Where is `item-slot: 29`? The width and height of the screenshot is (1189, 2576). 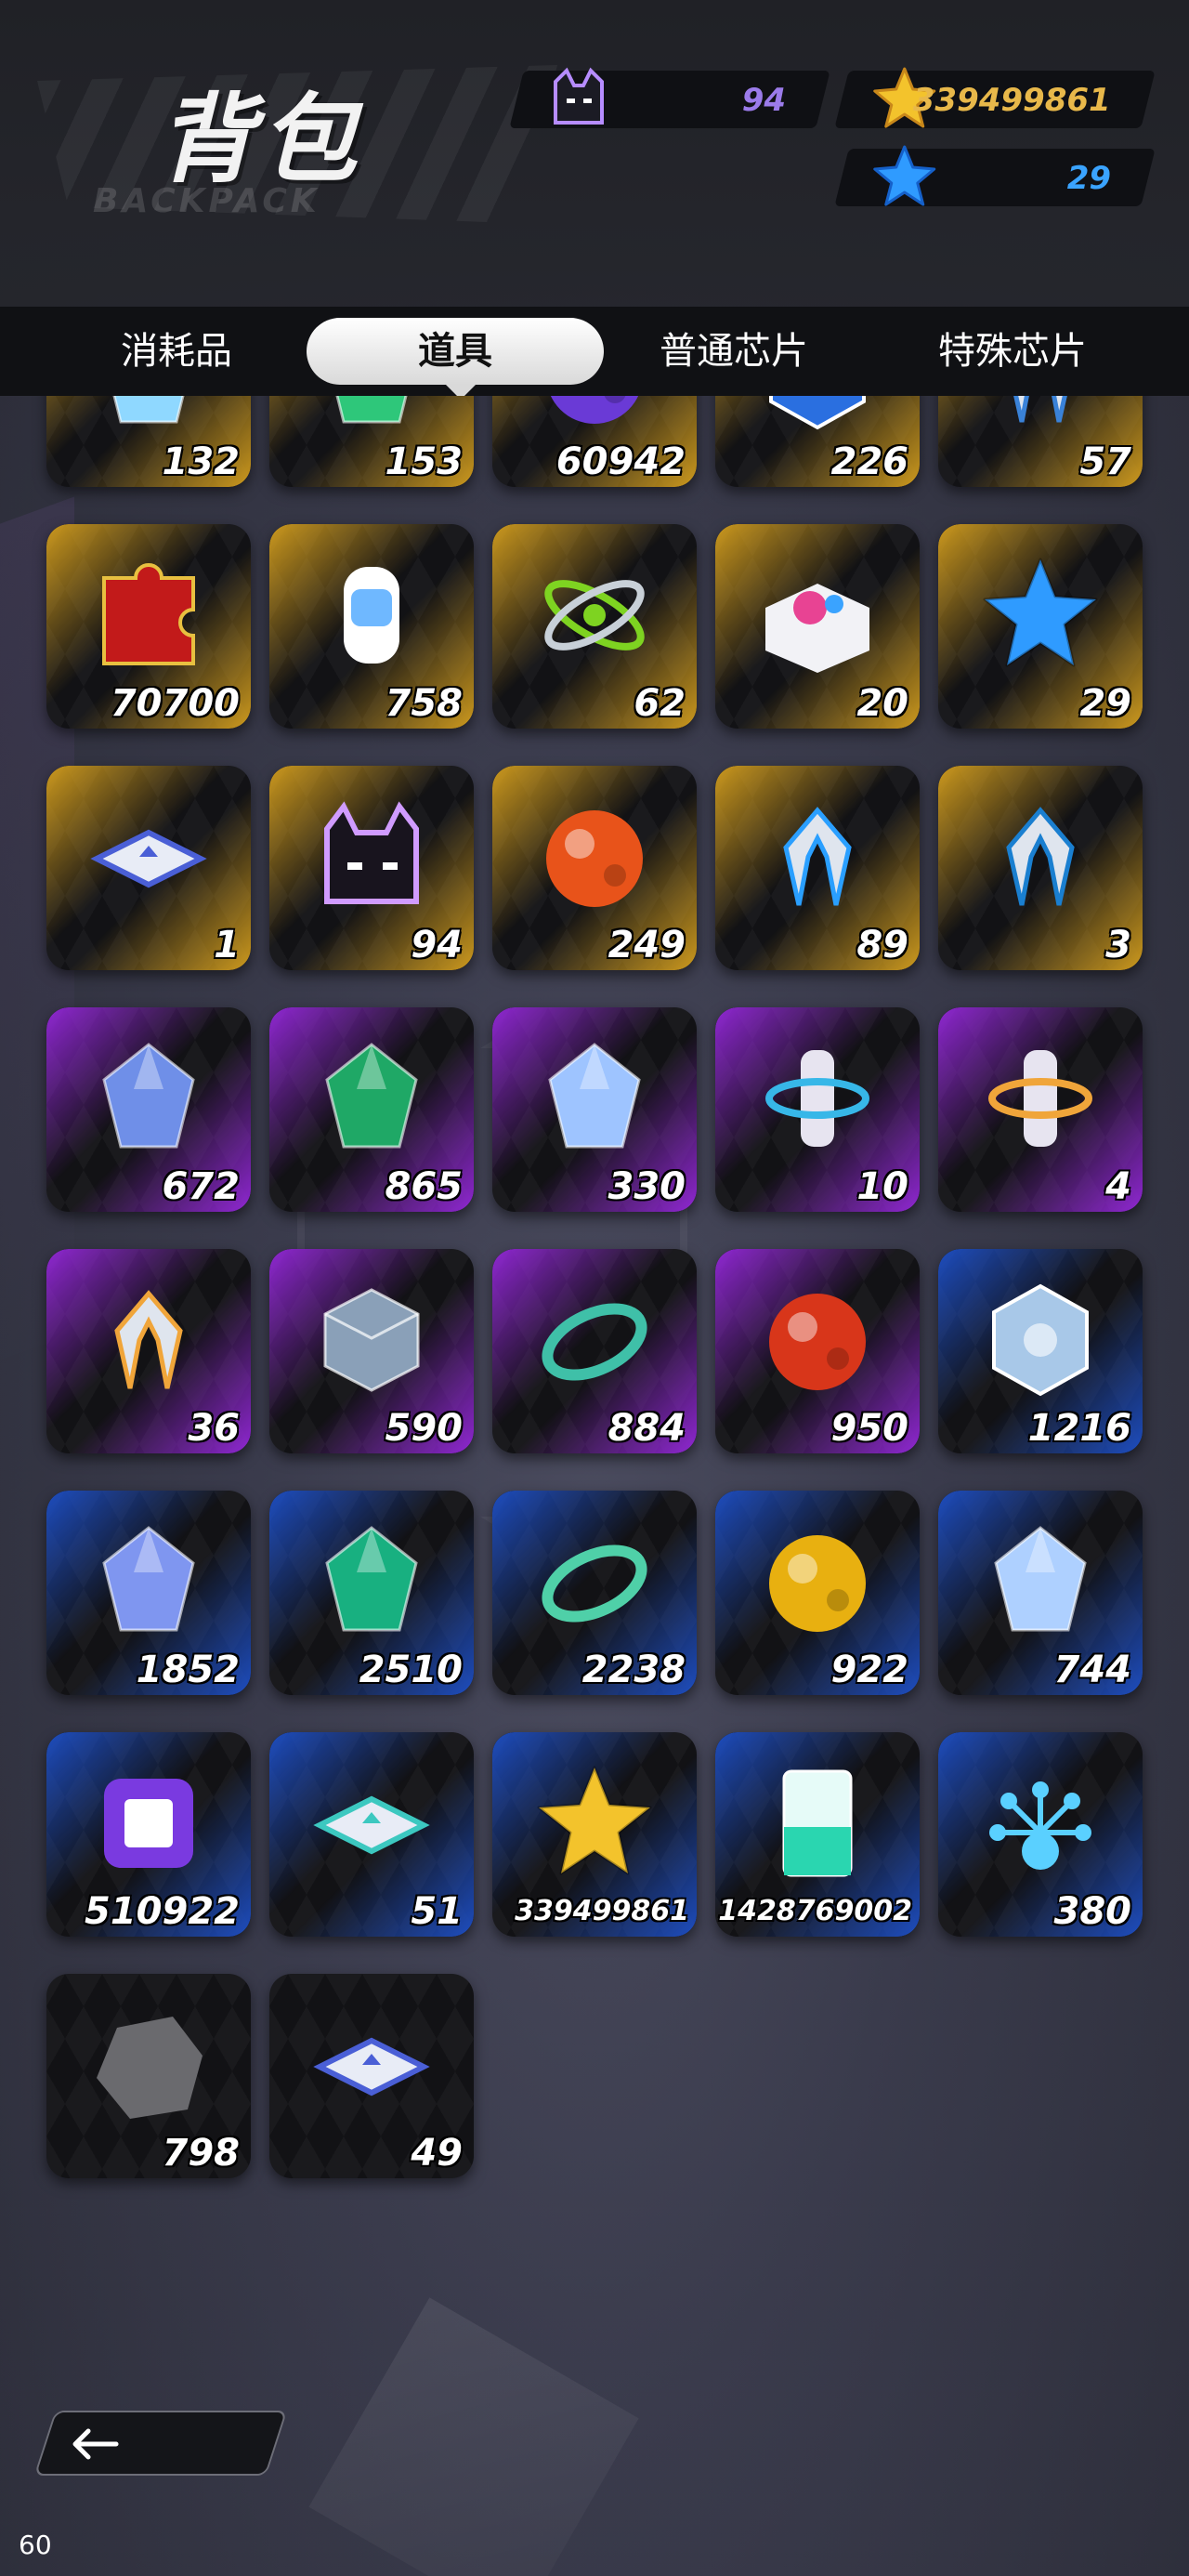
item-slot: 29 is located at coordinates (1041, 626).